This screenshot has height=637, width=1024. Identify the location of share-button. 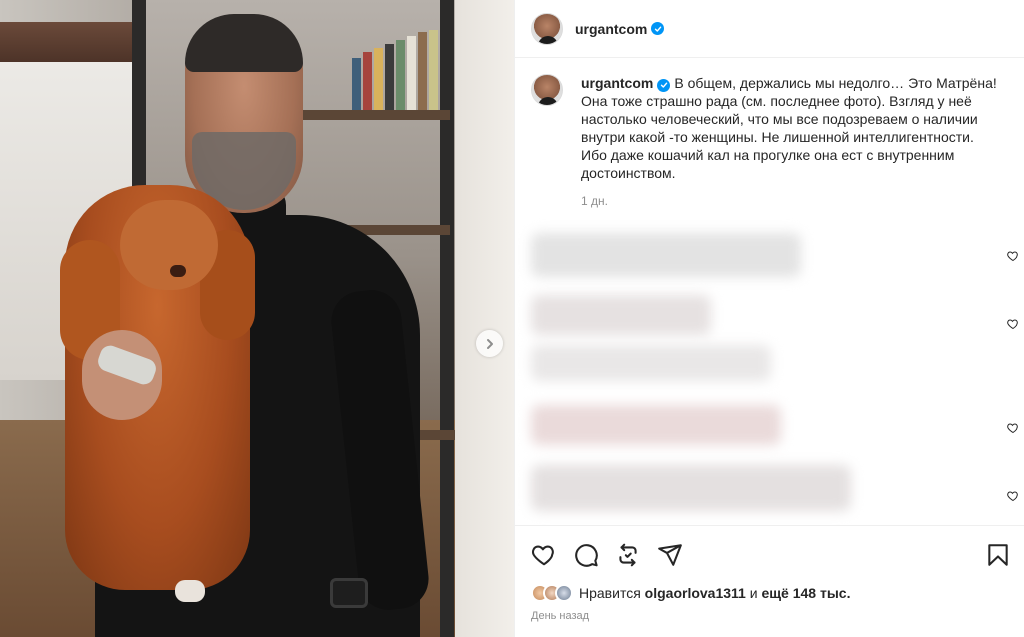
(628, 555).